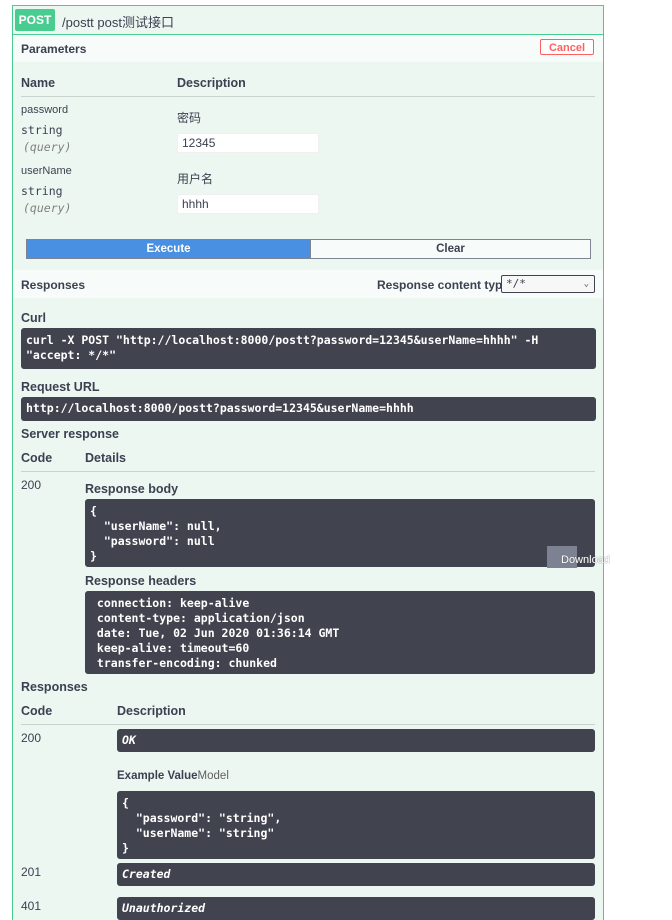 This screenshot has height=920, width=672. What do you see at coordinates (70, 434) in the screenshot?
I see `server-response-label: Server response` at bounding box center [70, 434].